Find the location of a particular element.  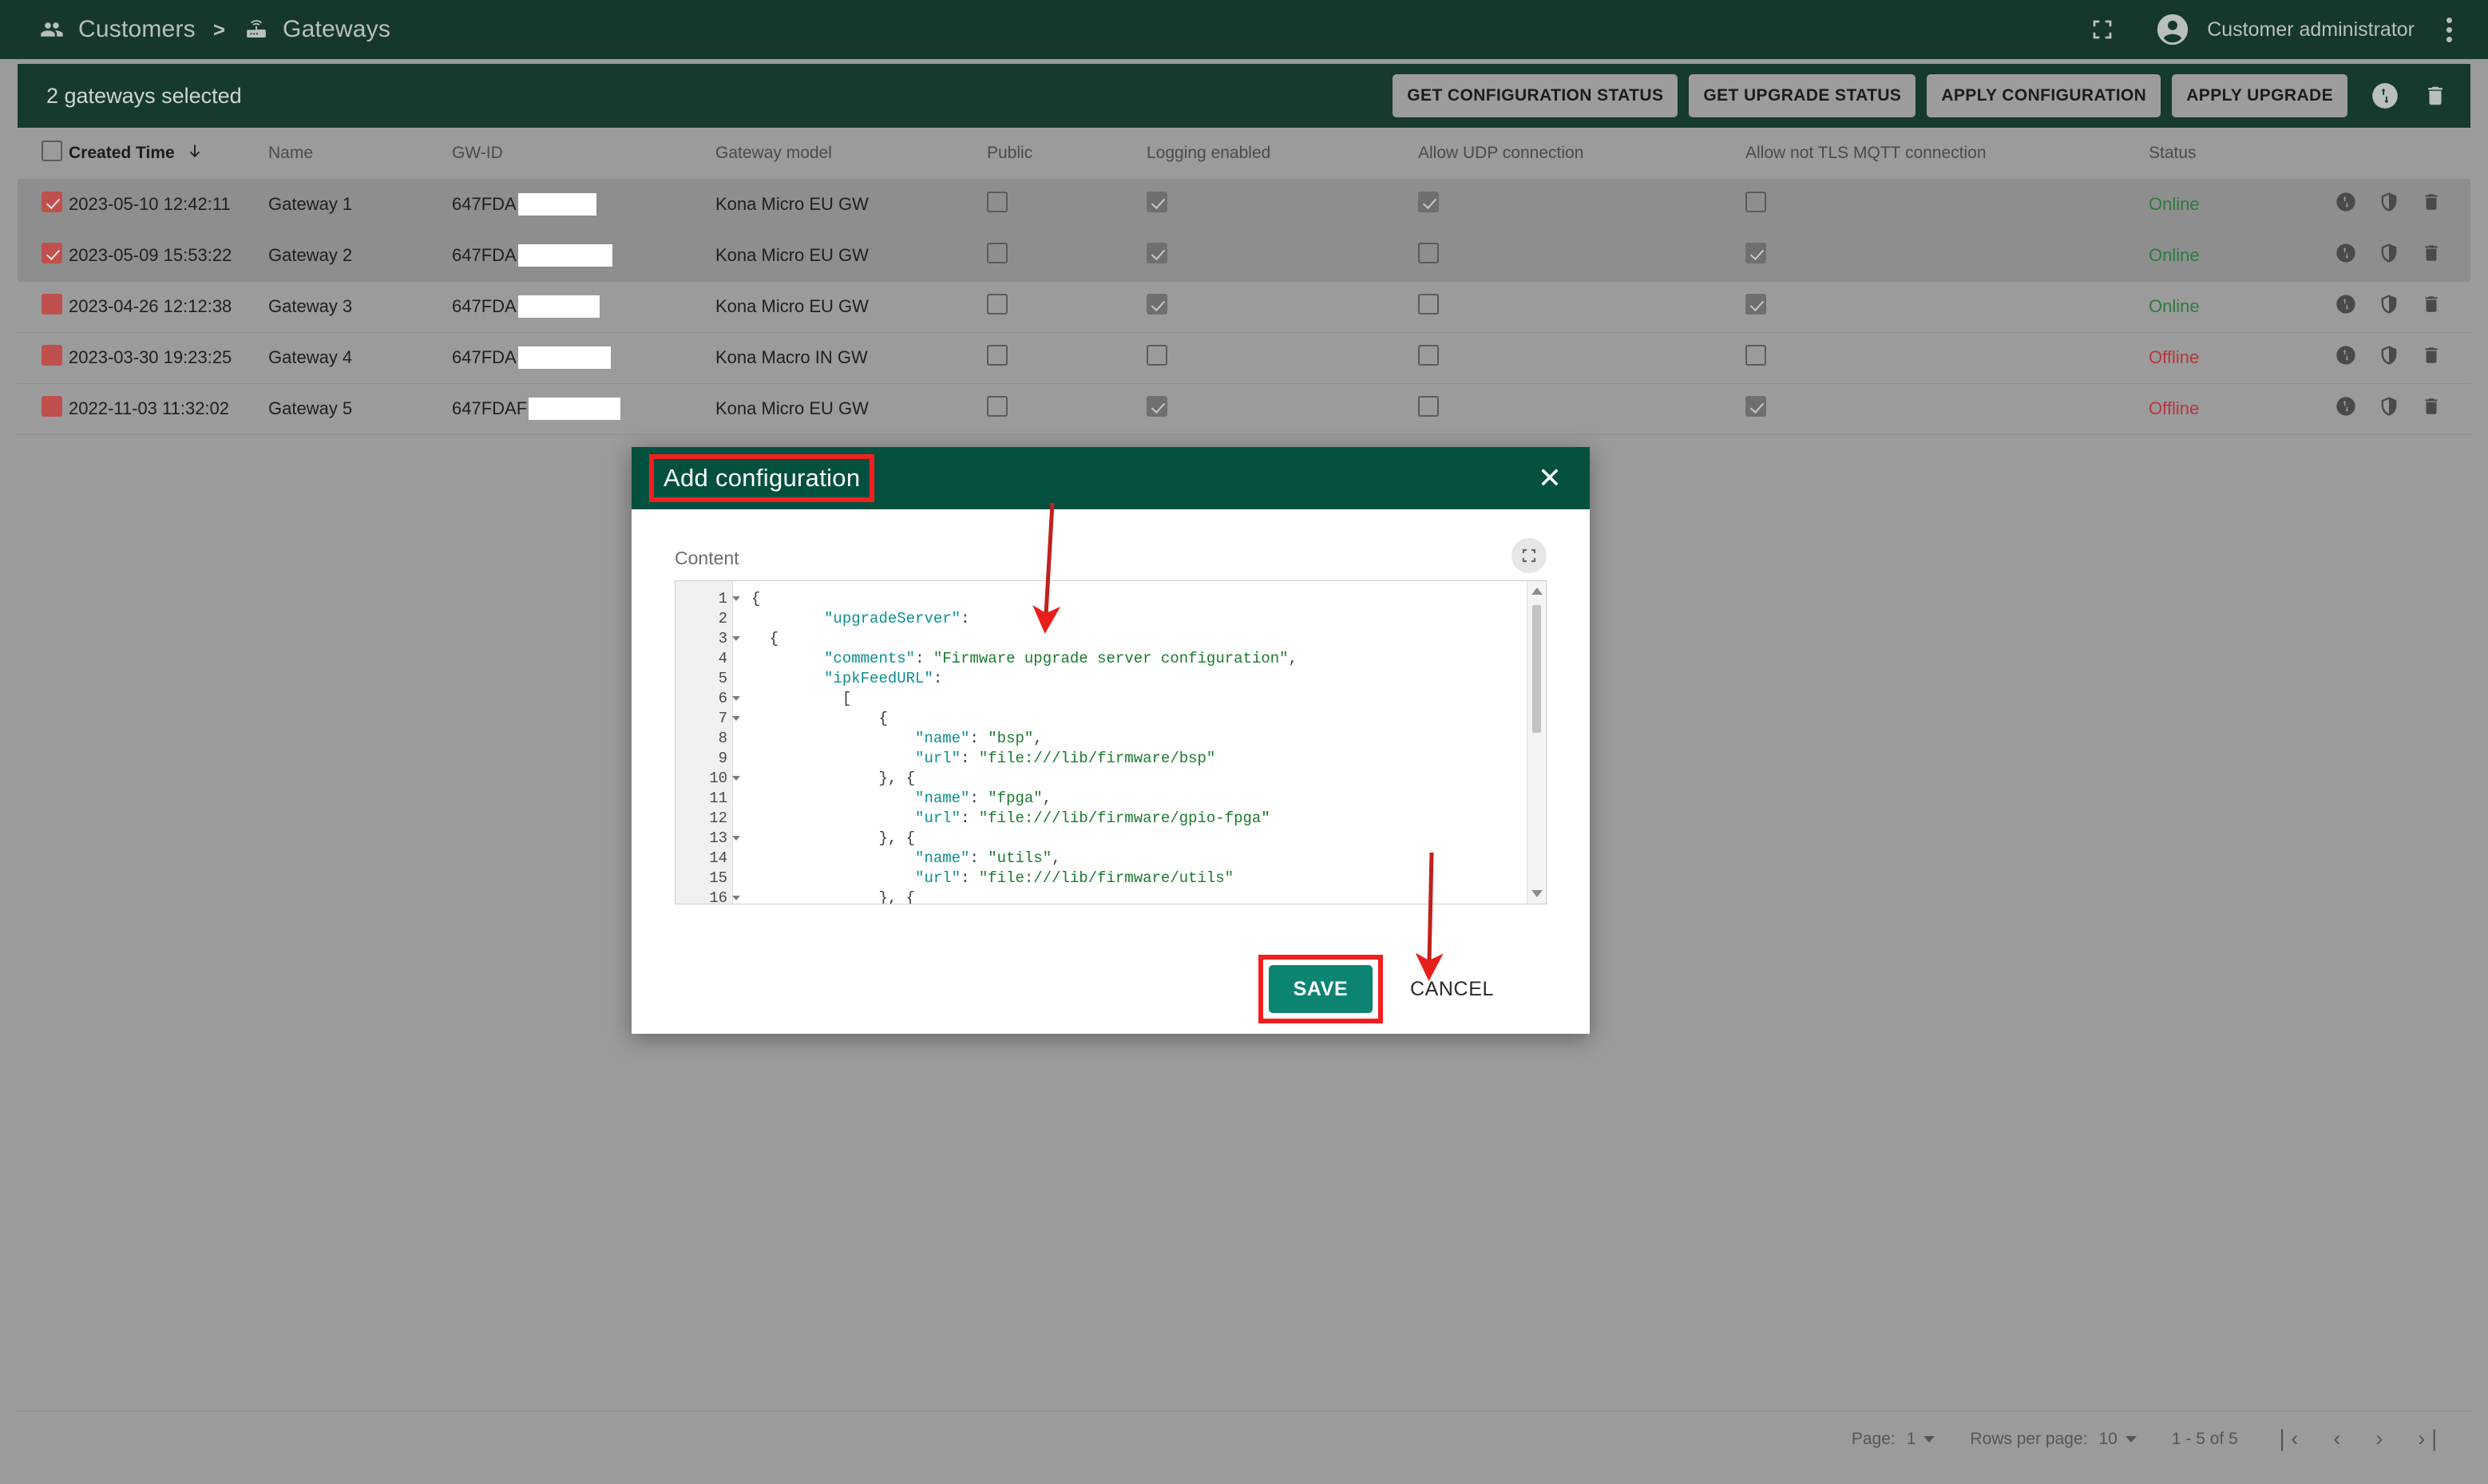

scroll-up-icon is located at coordinates (1537, 591).